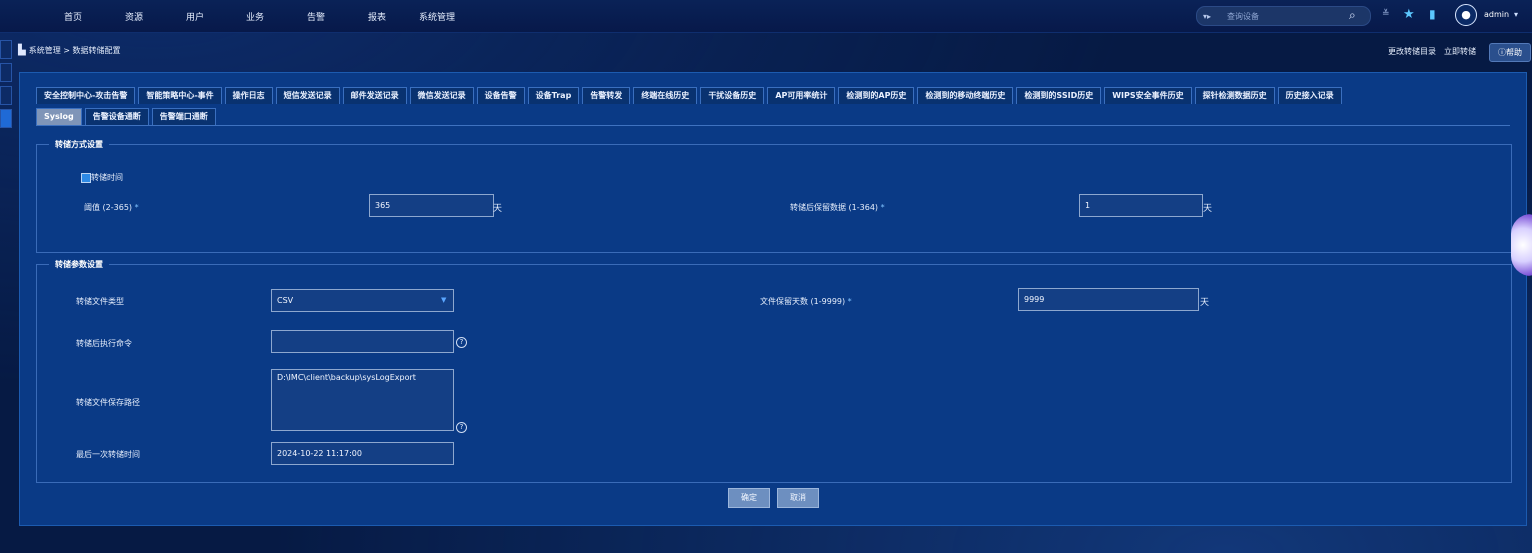 The width and height of the screenshot is (1532, 553). What do you see at coordinates (1496, 14) in the screenshot?
I see `user-name: admin` at bounding box center [1496, 14].